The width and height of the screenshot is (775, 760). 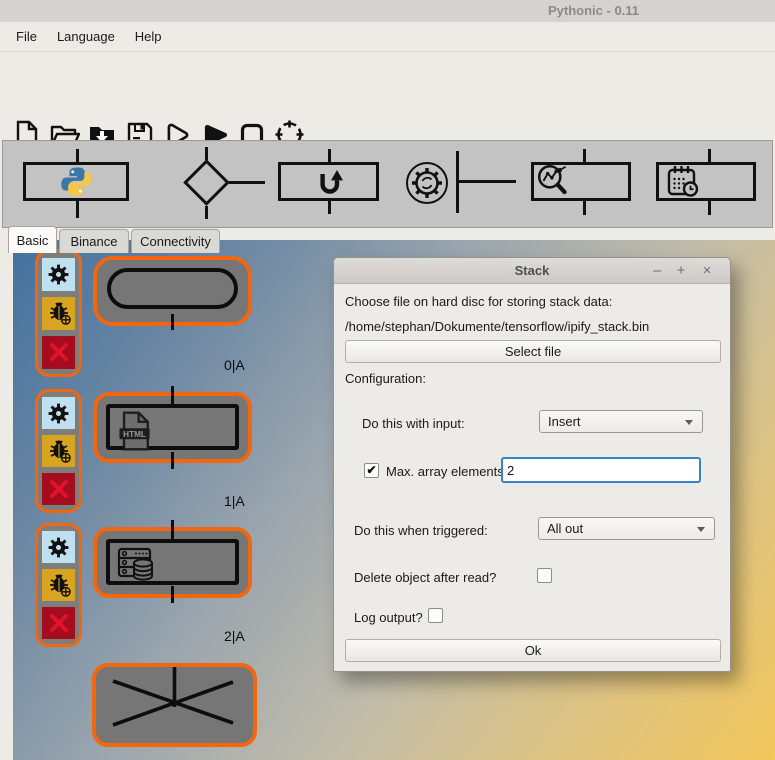 What do you see at coordinates (77, 209) in the screenshot?
I see `python-element-connector-bottom` at bounding box center [77, 209].